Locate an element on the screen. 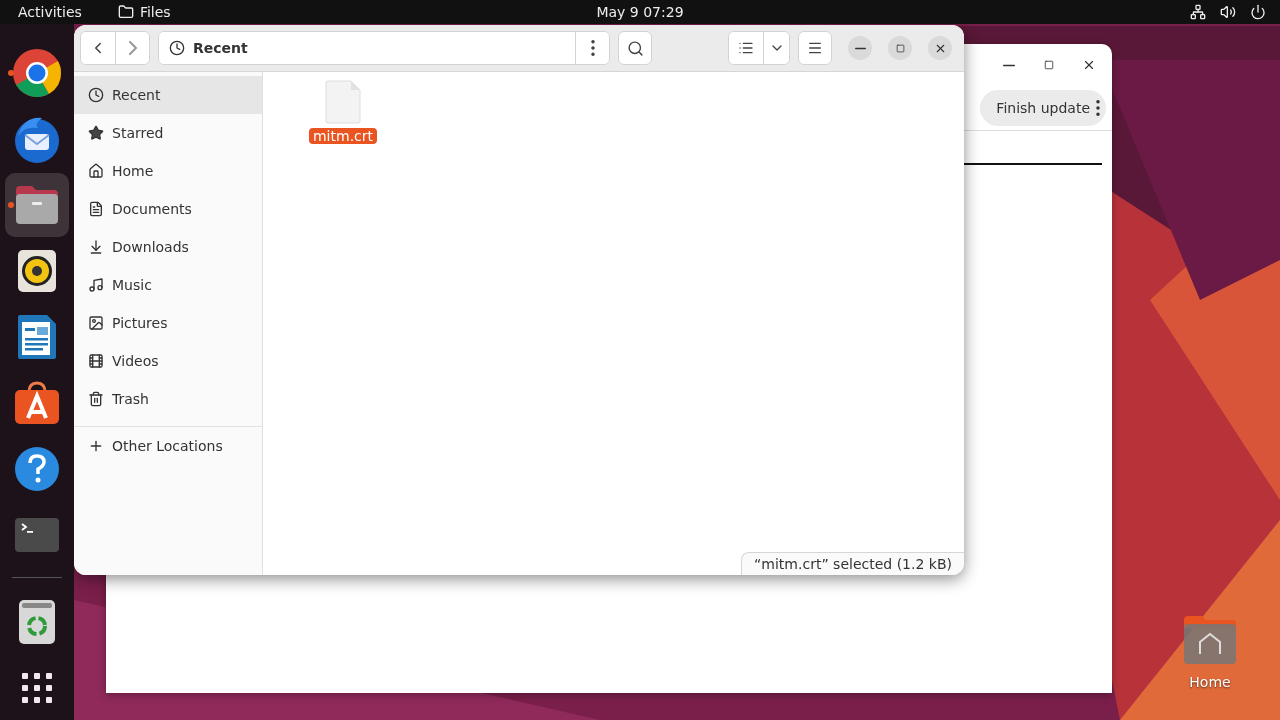 The height and width of the screenshot is (720, 1280). starred-icon is located at coordinates (96, 133).